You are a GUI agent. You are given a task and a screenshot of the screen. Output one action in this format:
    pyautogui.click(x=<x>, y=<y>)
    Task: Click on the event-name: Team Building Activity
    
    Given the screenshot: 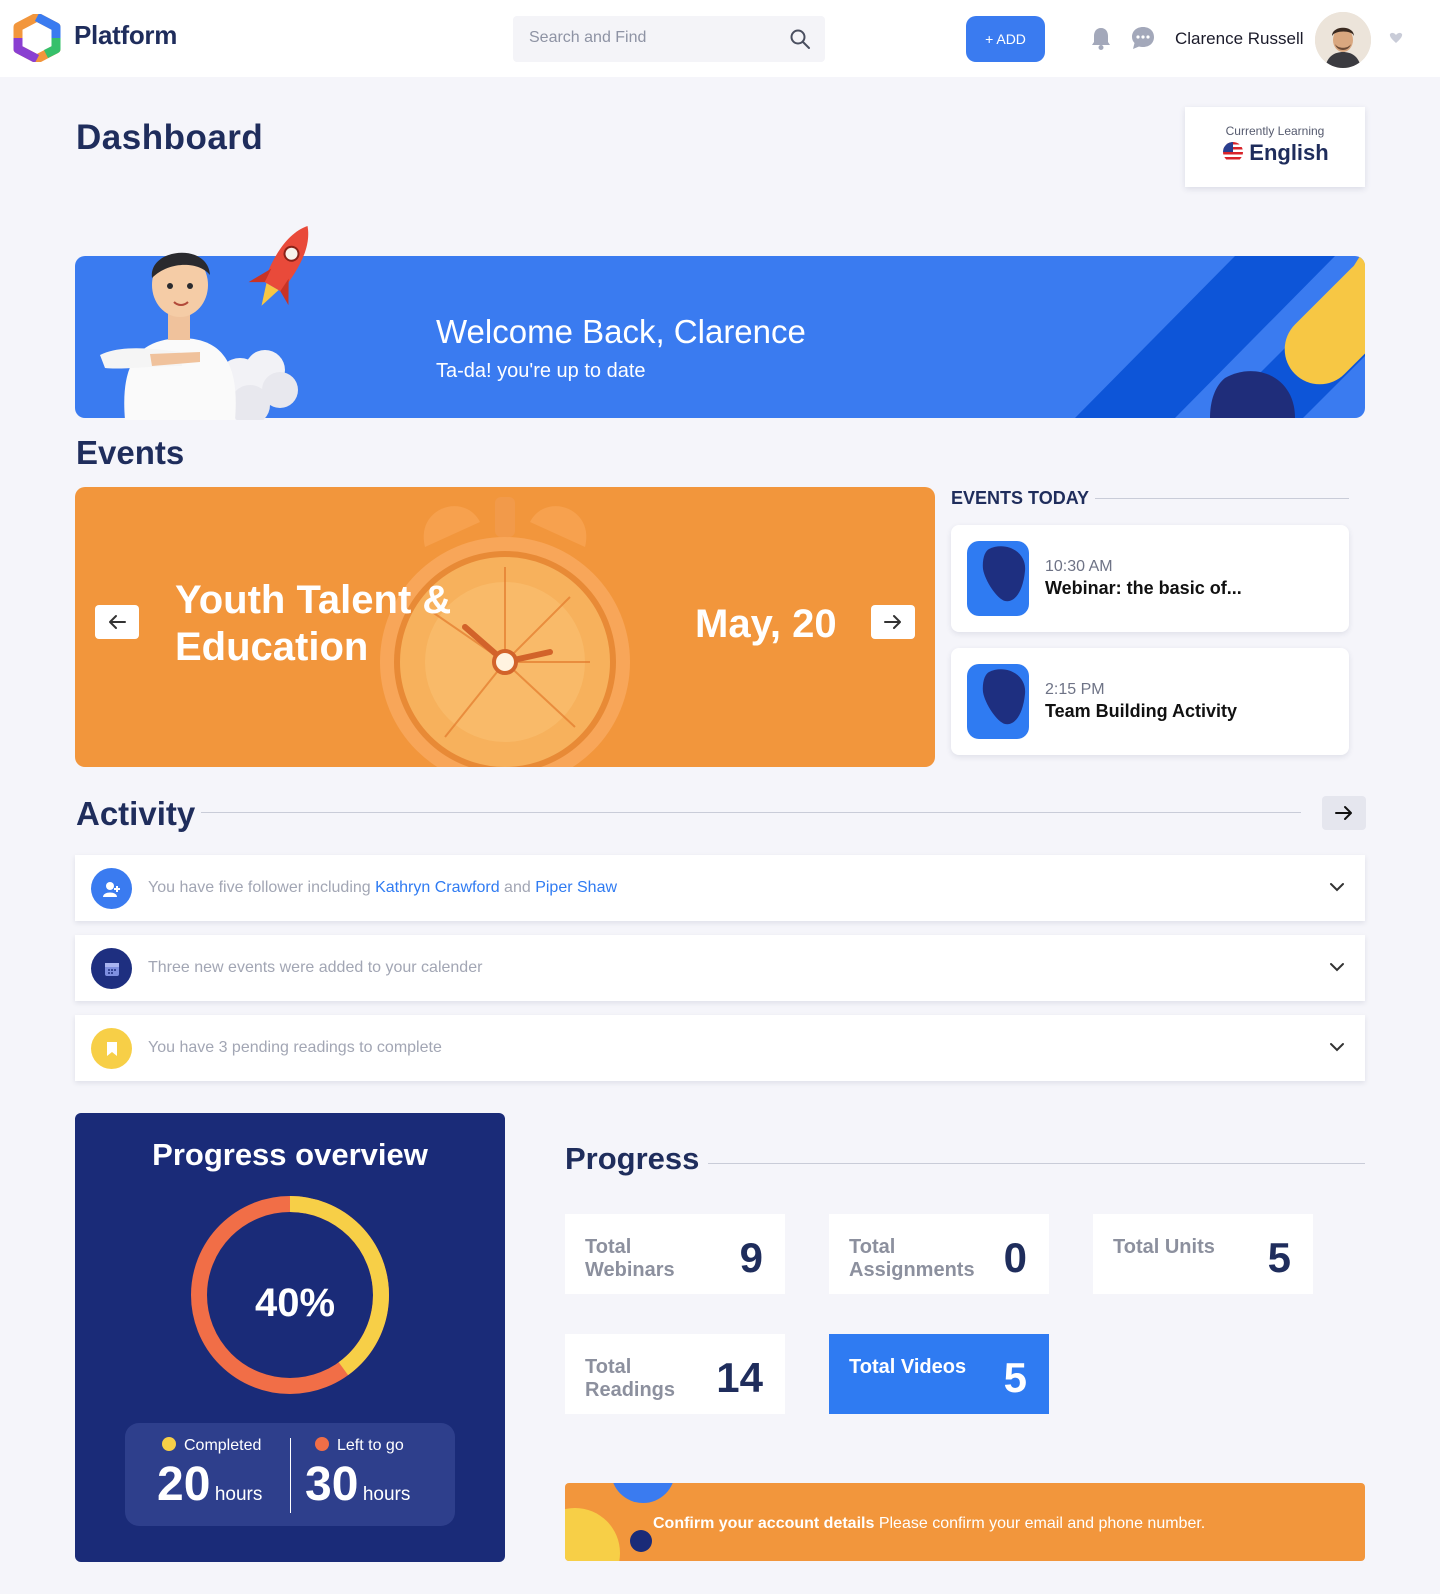 What is the action you would take?
    pyautogui.click(x=1141, y=711)
    